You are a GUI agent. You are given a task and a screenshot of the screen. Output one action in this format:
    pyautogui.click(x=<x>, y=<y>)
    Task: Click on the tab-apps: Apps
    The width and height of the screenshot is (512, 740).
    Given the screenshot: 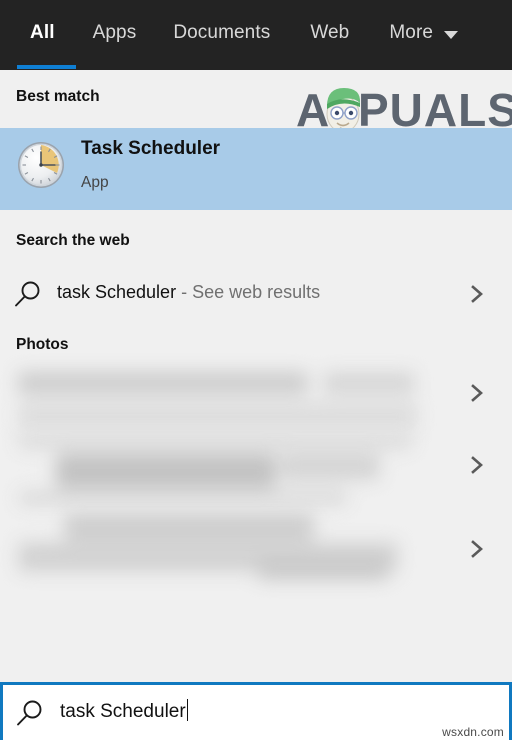 What is the action you would take?
    pyautogui.click(x=115, y=33)
    